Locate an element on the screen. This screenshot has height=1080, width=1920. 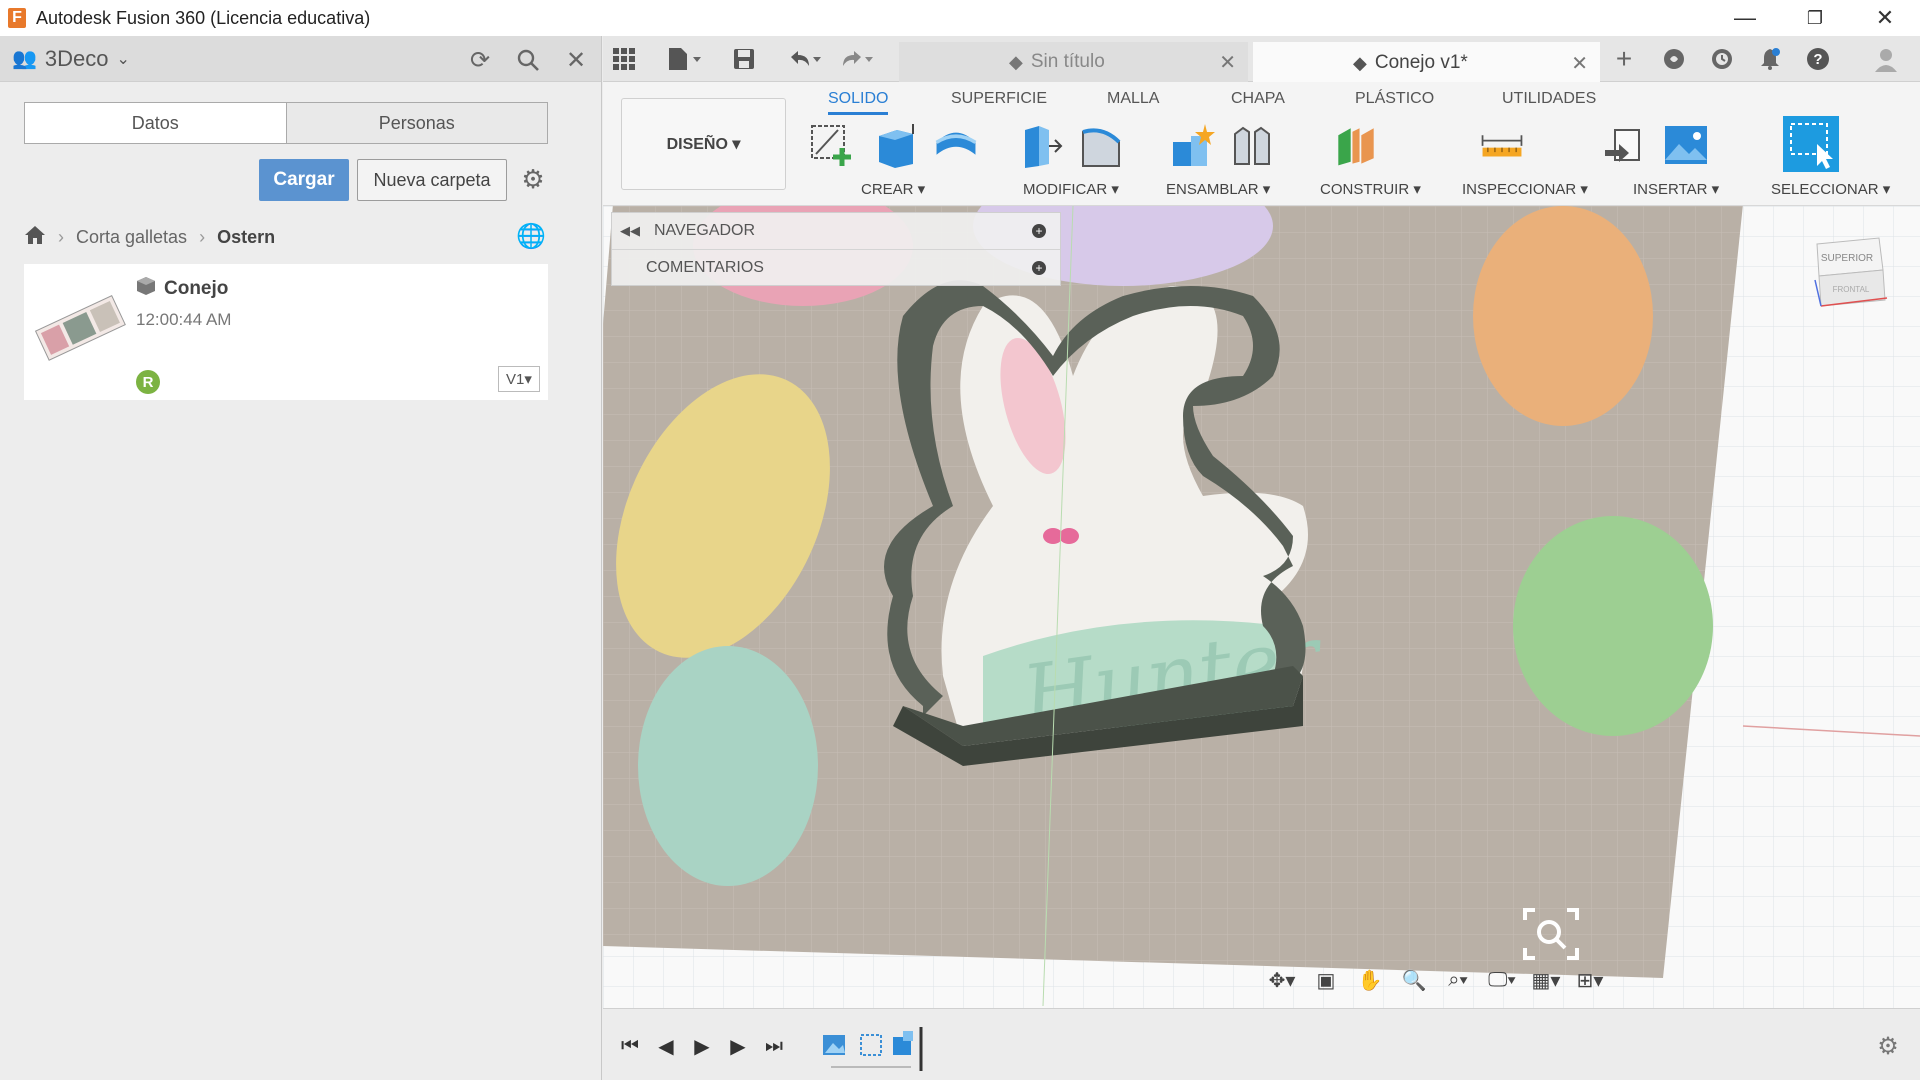
data-panel-tabs: Datos Personas is located at coordinates (286, 123).